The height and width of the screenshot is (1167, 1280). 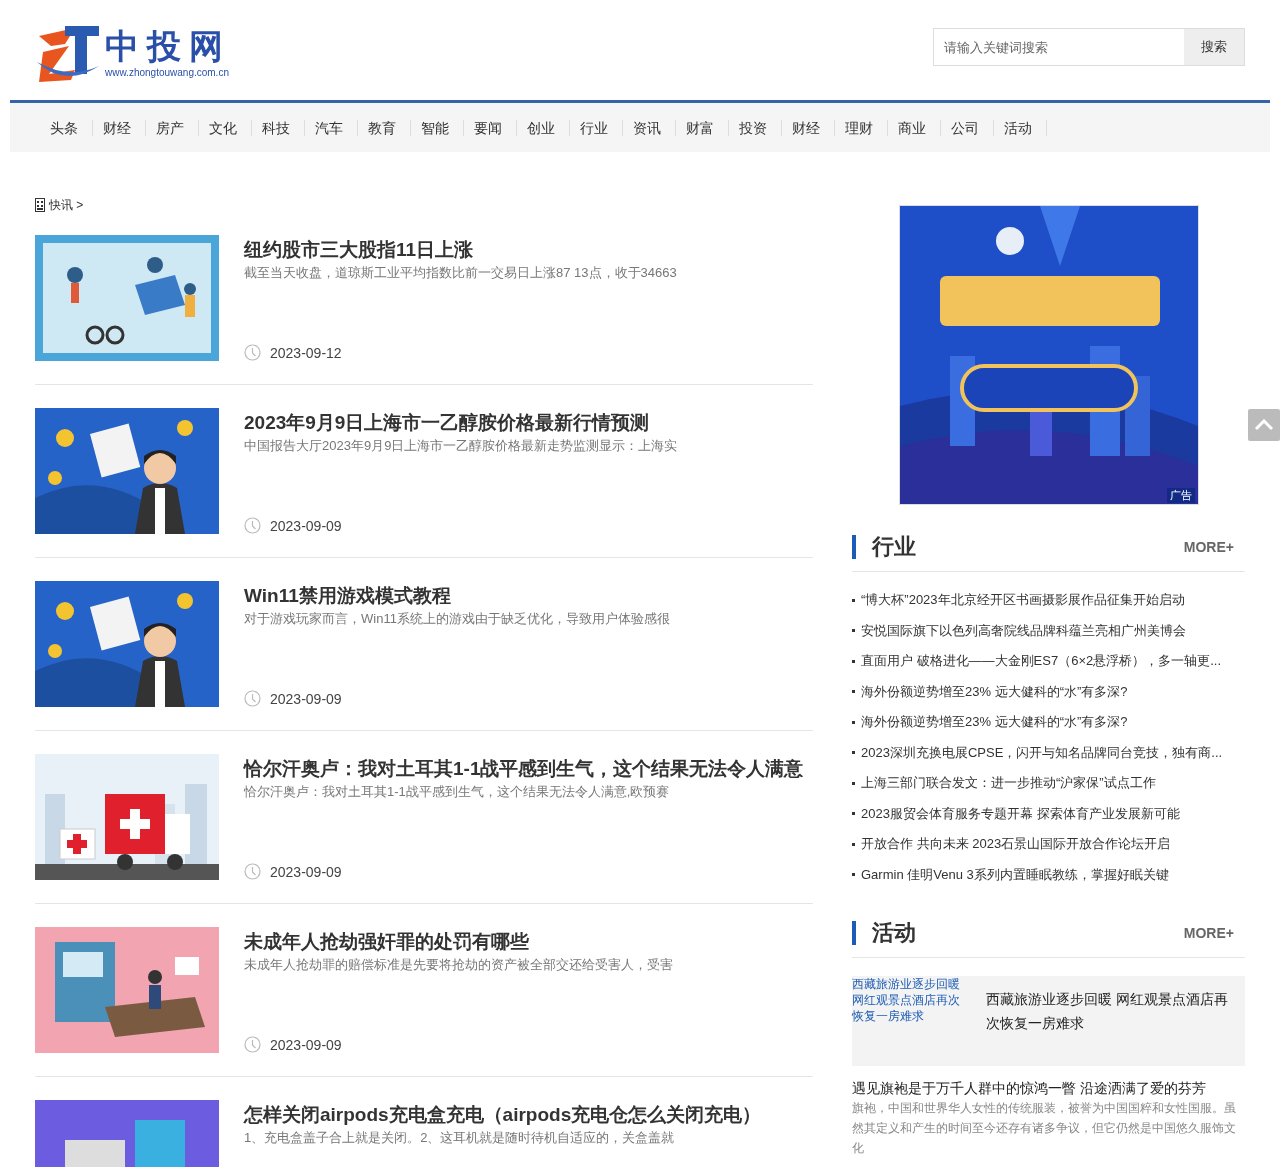 What do you see at coordinates (1264, 425) in the screenshot?
I see `caret-icon` at bounding box center [1264, 425].